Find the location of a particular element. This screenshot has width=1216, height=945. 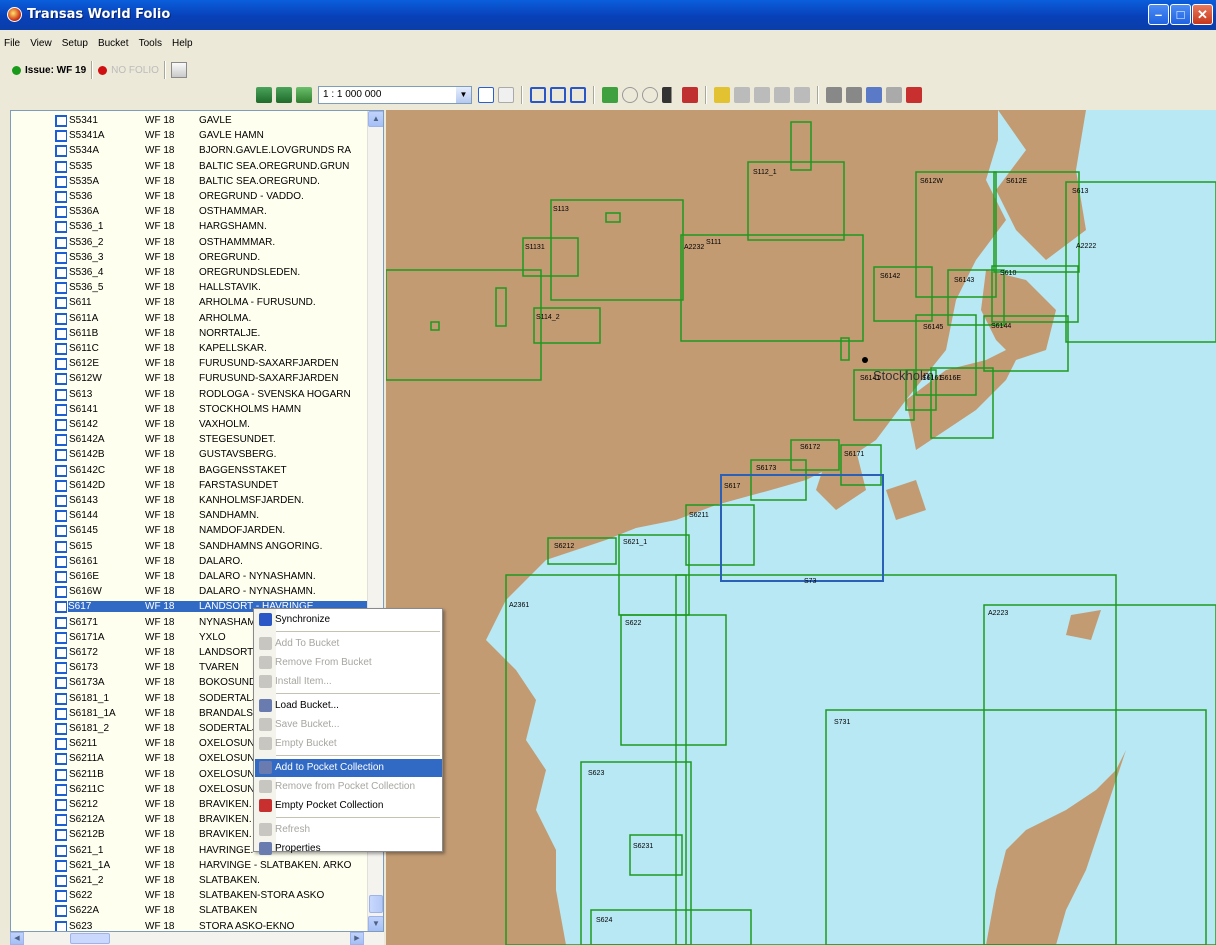

list-item: S623 WF 18 STORA ASKO-EKNO is located at coordinates (190, 925).